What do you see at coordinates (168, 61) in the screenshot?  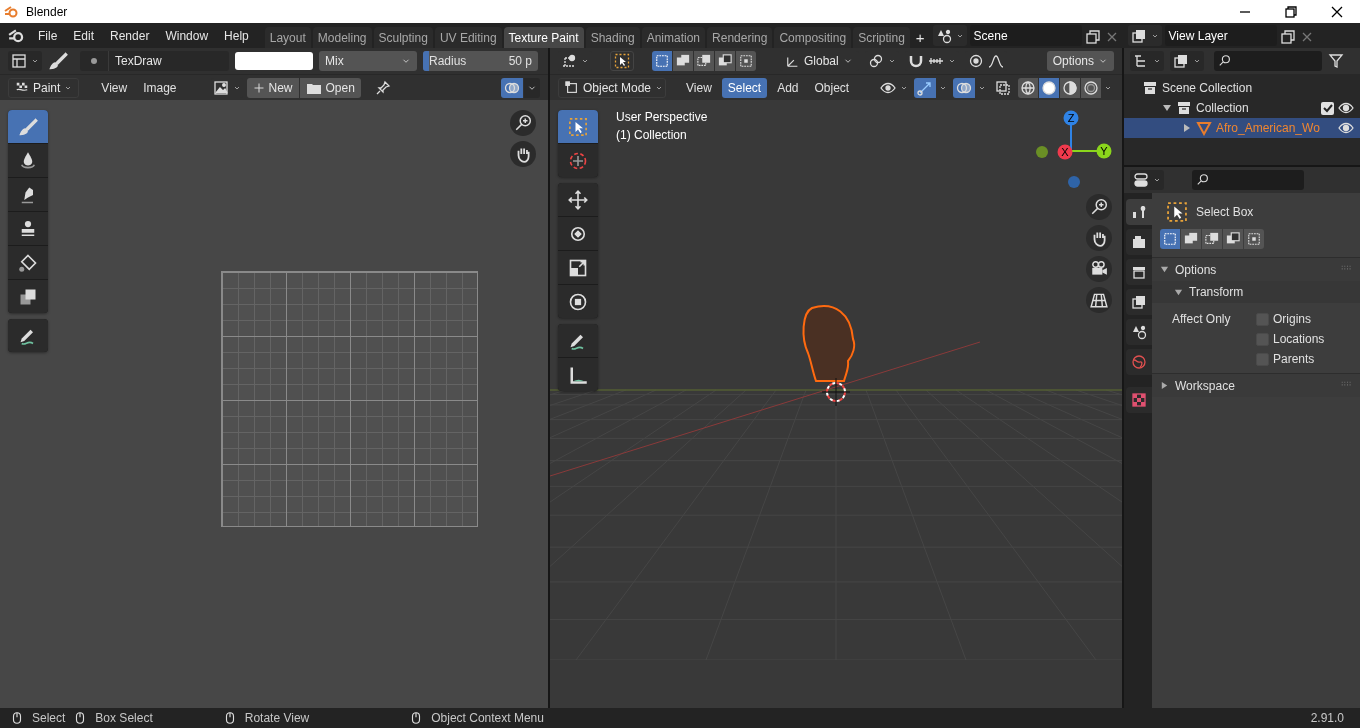 I see `brush-name-field: TexDraw` at bounding box center [168, 61].